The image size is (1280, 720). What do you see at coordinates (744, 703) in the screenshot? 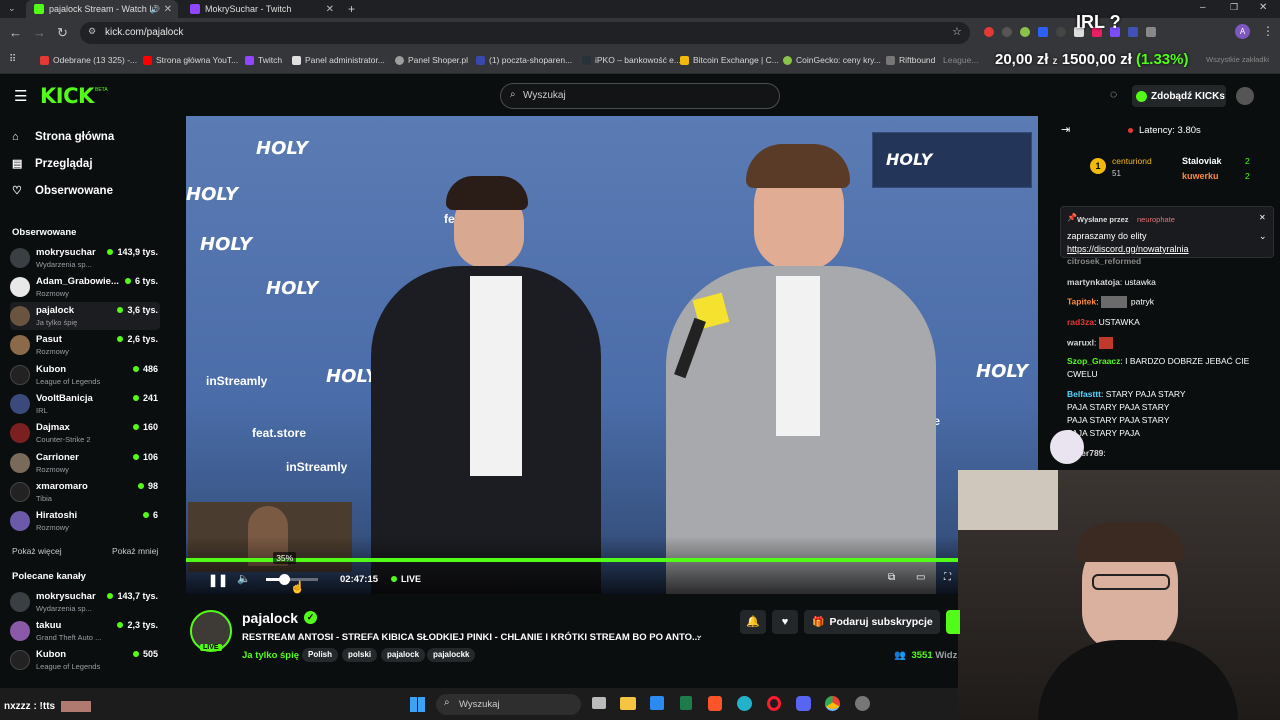
I see `edge-browser-icon` at bounding box center [744, 703].